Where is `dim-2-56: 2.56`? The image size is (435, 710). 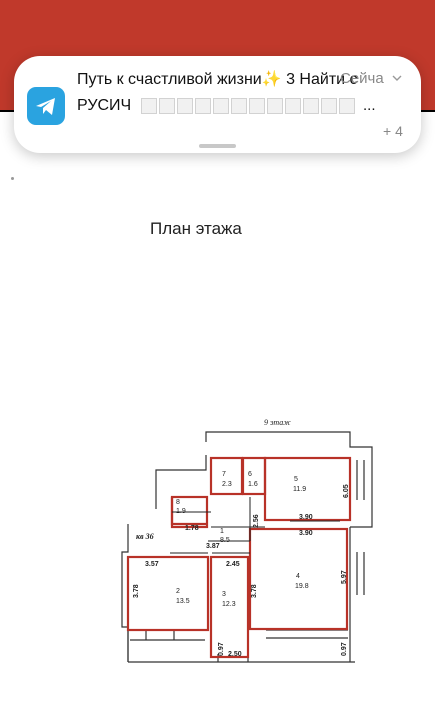
dim-2-56: 2.56 is located at coordinates (256, 521).